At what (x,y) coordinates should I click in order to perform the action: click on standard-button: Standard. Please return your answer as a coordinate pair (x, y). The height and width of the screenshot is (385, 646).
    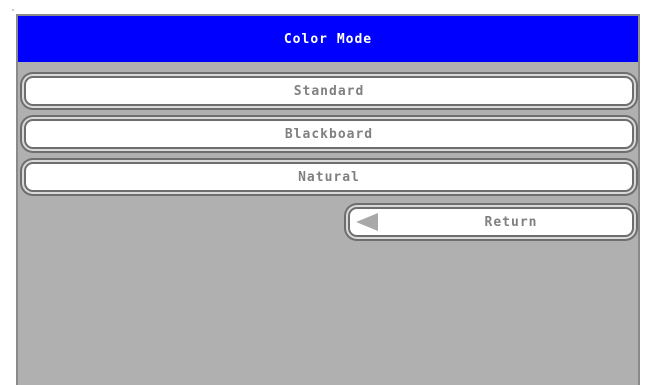
    Looking at the image, I should click on (329, 91).